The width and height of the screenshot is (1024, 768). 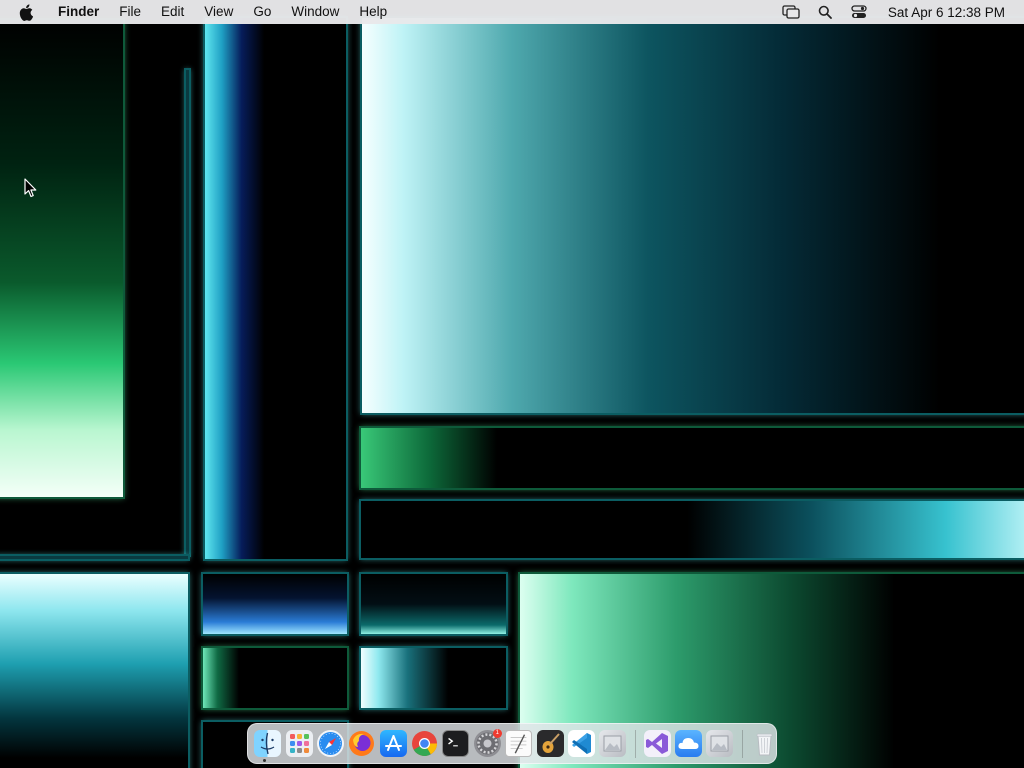 What do you see at coordinates (689, 743) in the screenshot?
I see `cloud-icon` at bounding box center [689, 743].